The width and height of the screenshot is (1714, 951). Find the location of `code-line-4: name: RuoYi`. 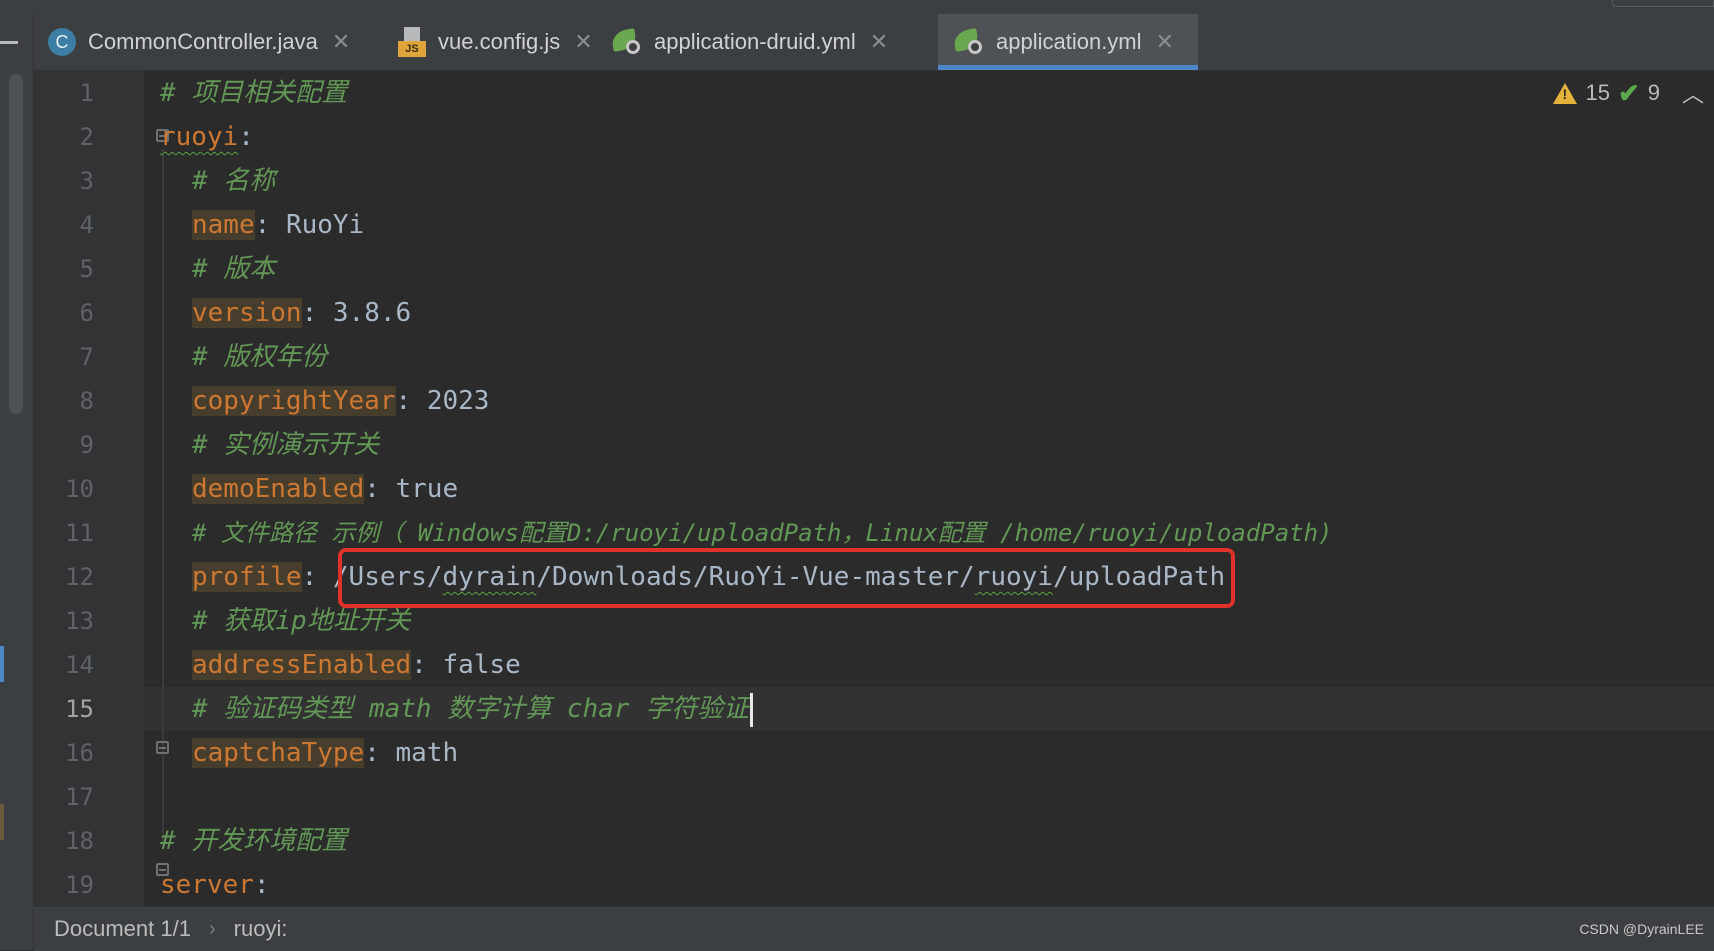

code-line-4: name: RuoYi is located at coordinates (278, 225).